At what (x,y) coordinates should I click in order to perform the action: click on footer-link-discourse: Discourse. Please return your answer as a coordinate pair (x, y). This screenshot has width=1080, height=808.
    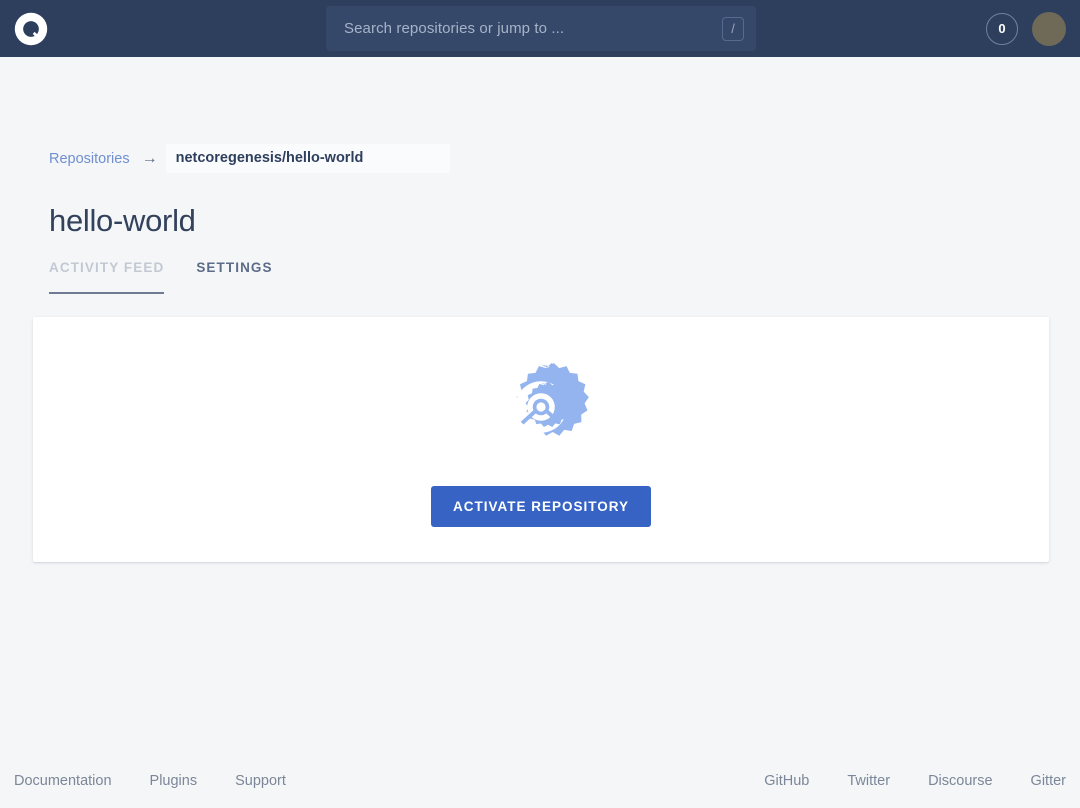
    Looking at the image, I should click on (960, 781).